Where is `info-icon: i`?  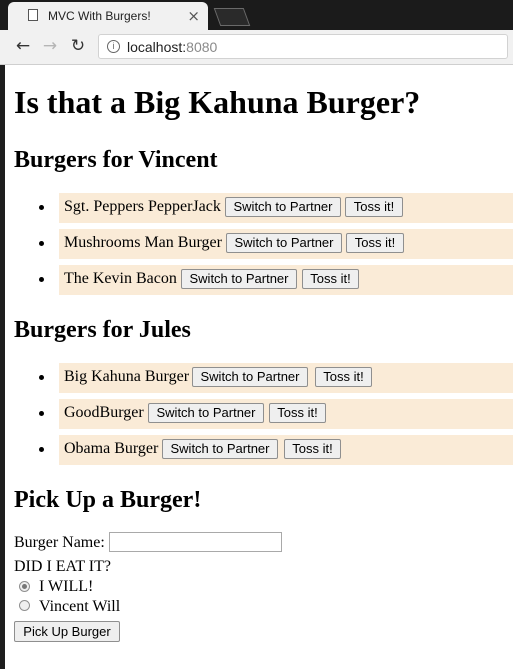
info-icon: i is located at coordinates (113, 46).